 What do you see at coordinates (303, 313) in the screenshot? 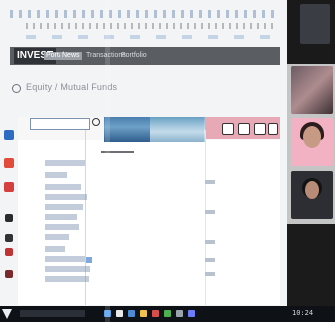
I see `taskbar-clock: 10:24` at bounding box center [303, 313].